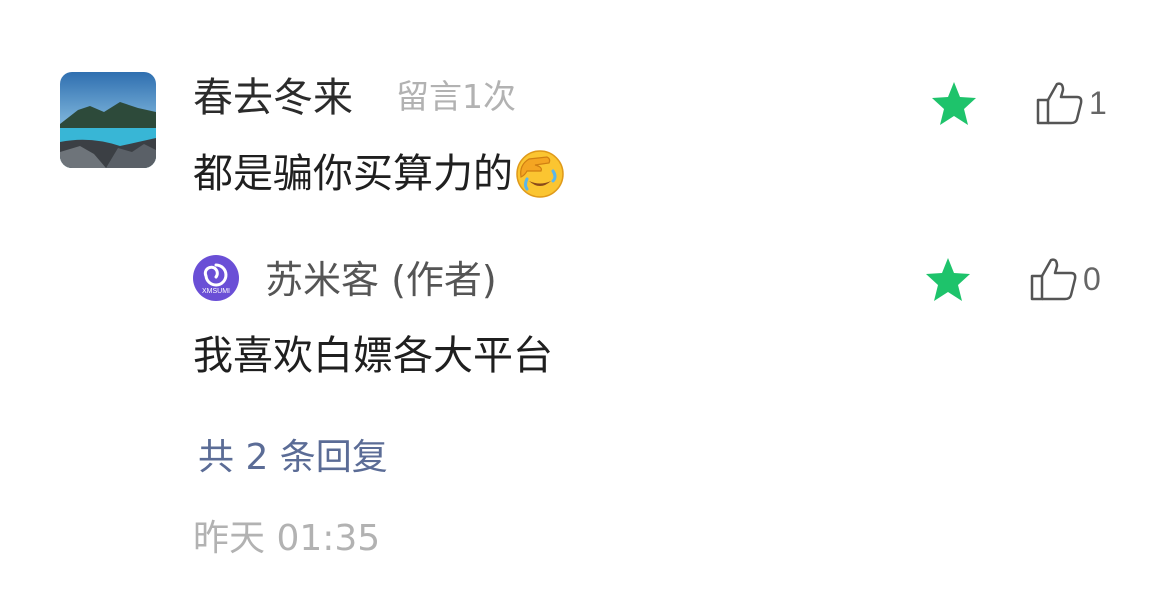 The width and height of the screenshot is (1170, 601). Describe the element at coordinates (1098, 103) in the screenshot. I see `like-count: 1` at that location.